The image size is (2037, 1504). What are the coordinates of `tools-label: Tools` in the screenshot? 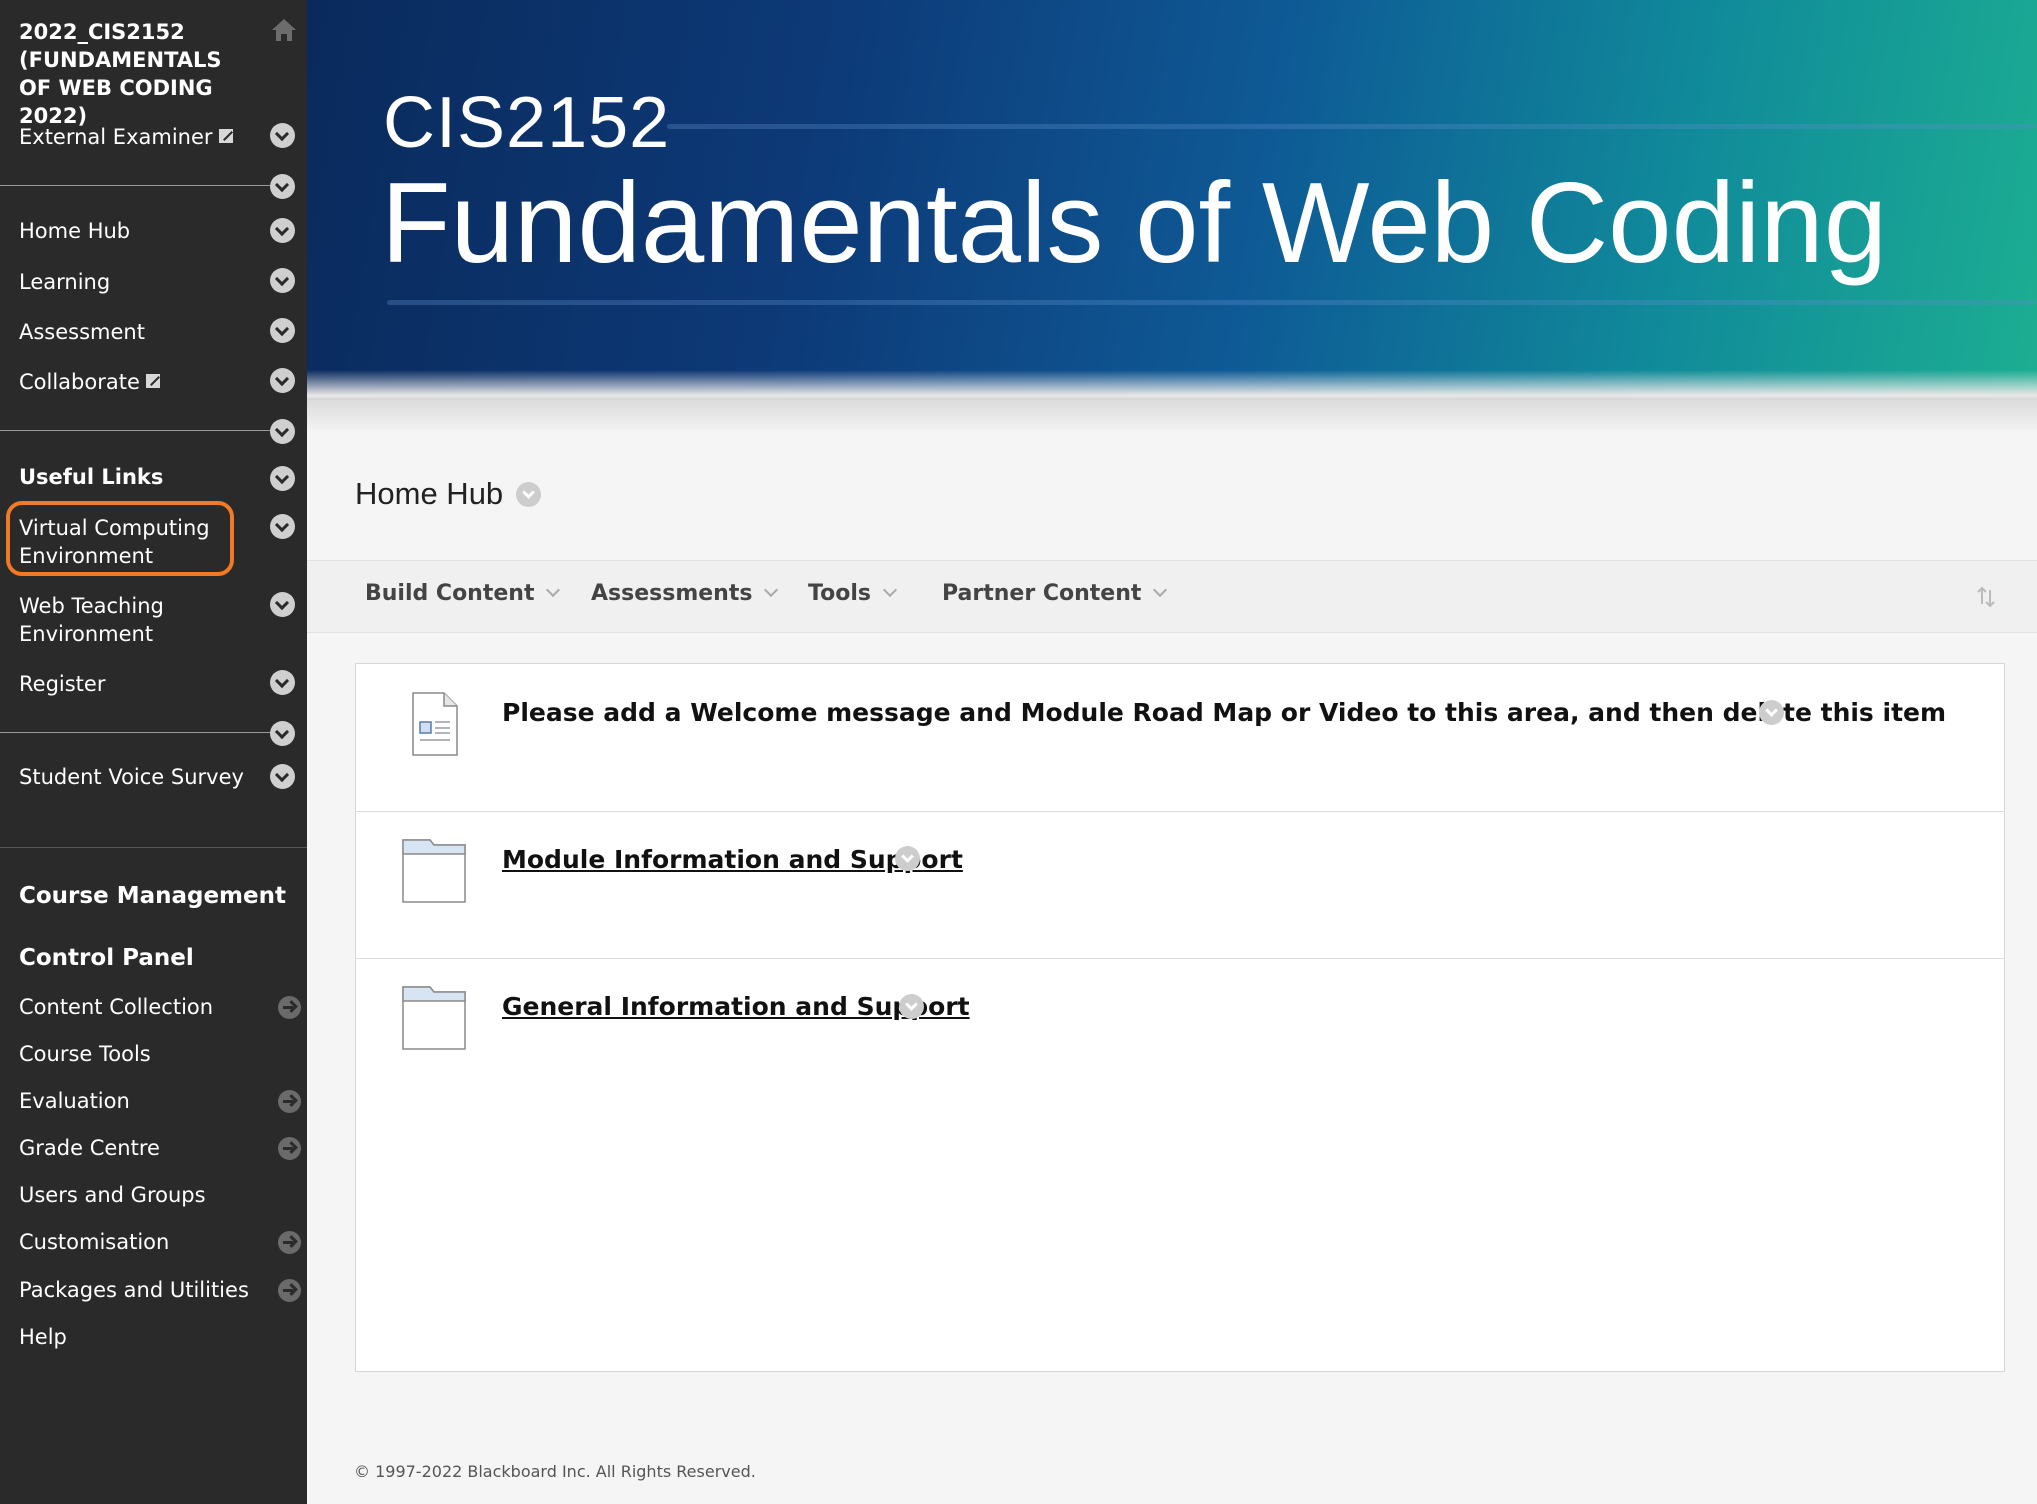 It's located at (839, 593).